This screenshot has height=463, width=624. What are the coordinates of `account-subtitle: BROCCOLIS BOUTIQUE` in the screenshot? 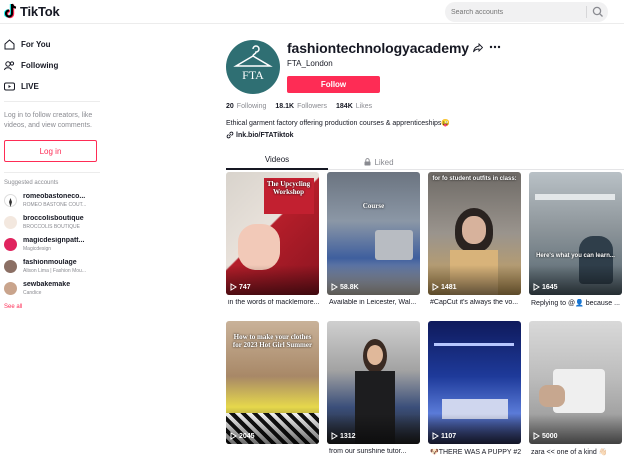 It's located at (51, 227).